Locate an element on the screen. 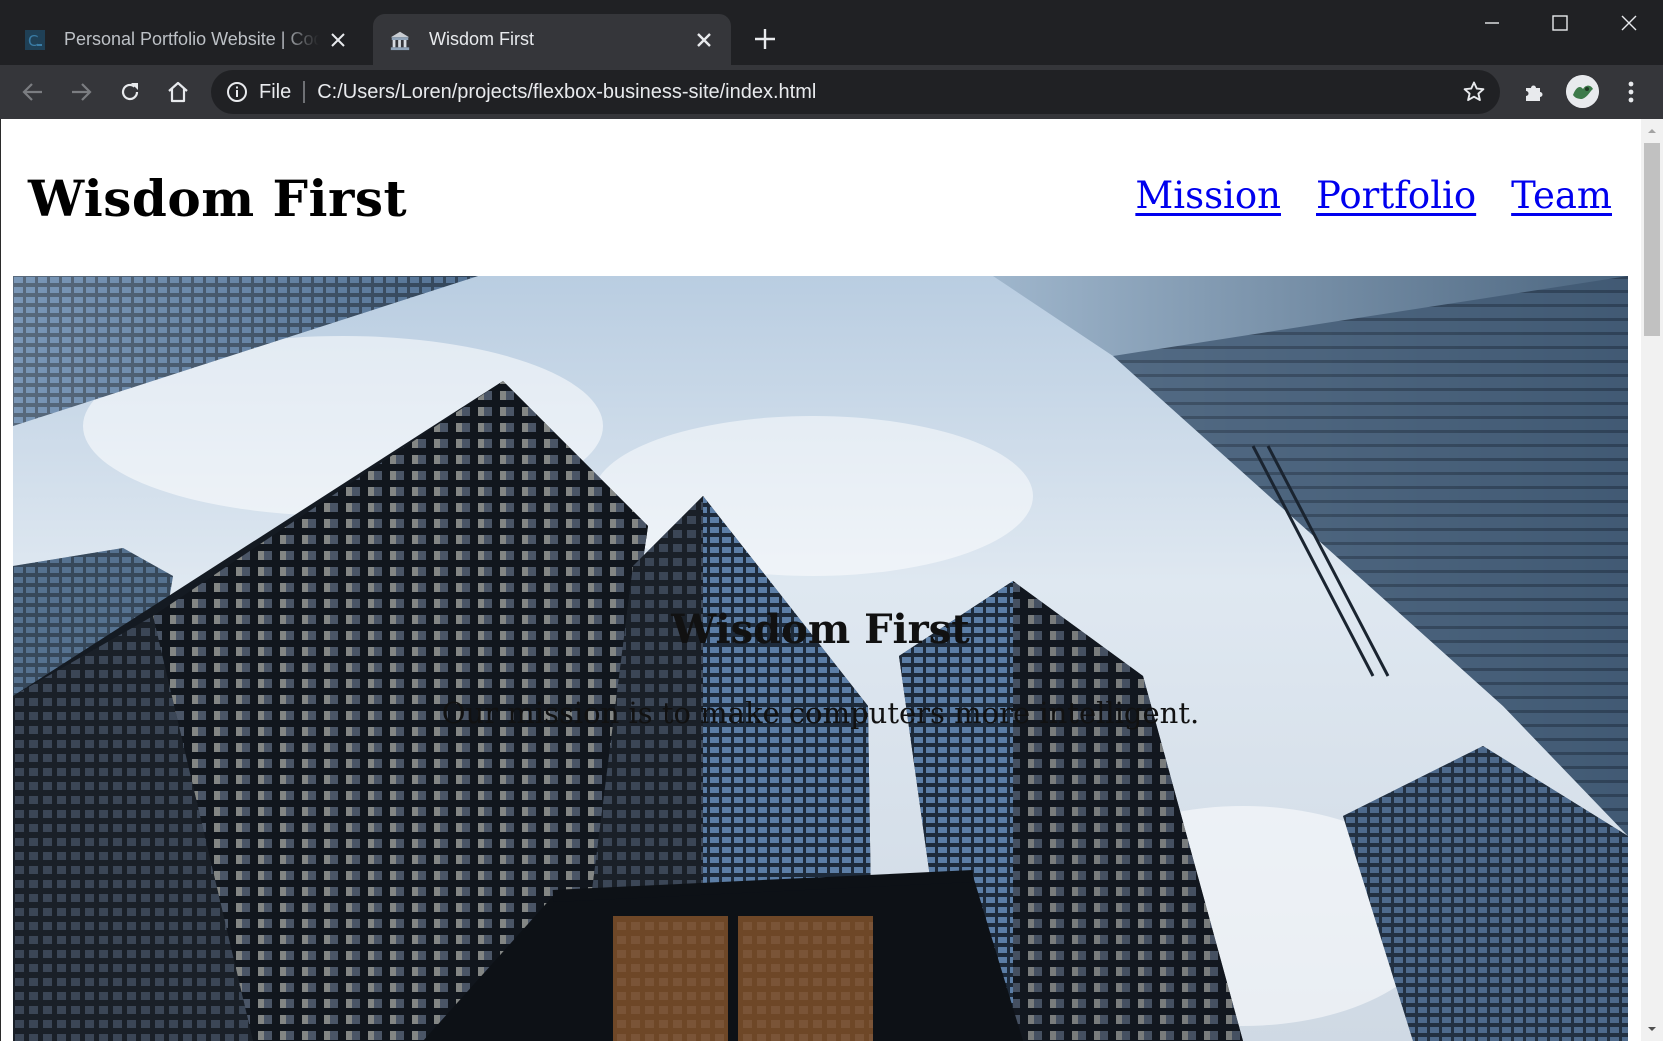 The image size is (1663, 1041). extensions-icon is located at coordinates (1534, 92).